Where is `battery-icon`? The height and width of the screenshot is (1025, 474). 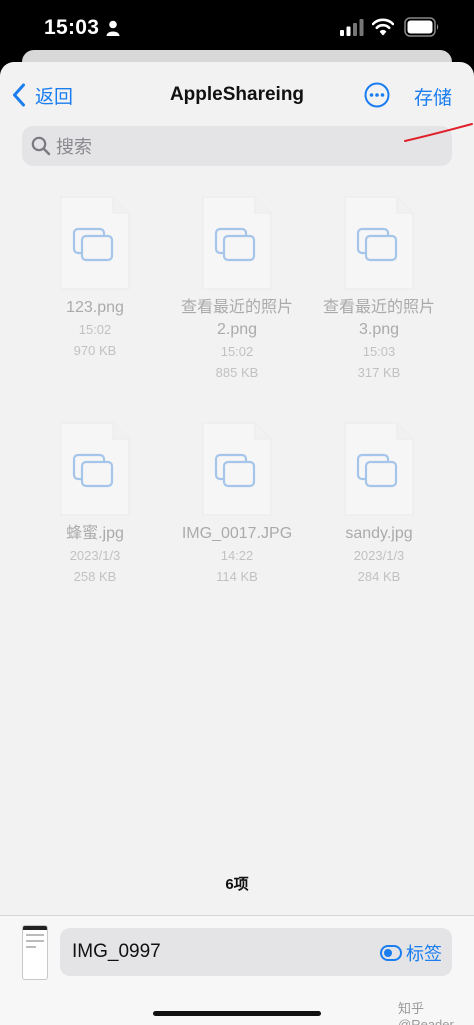 battery-icon is located at coordinates (421, 27).